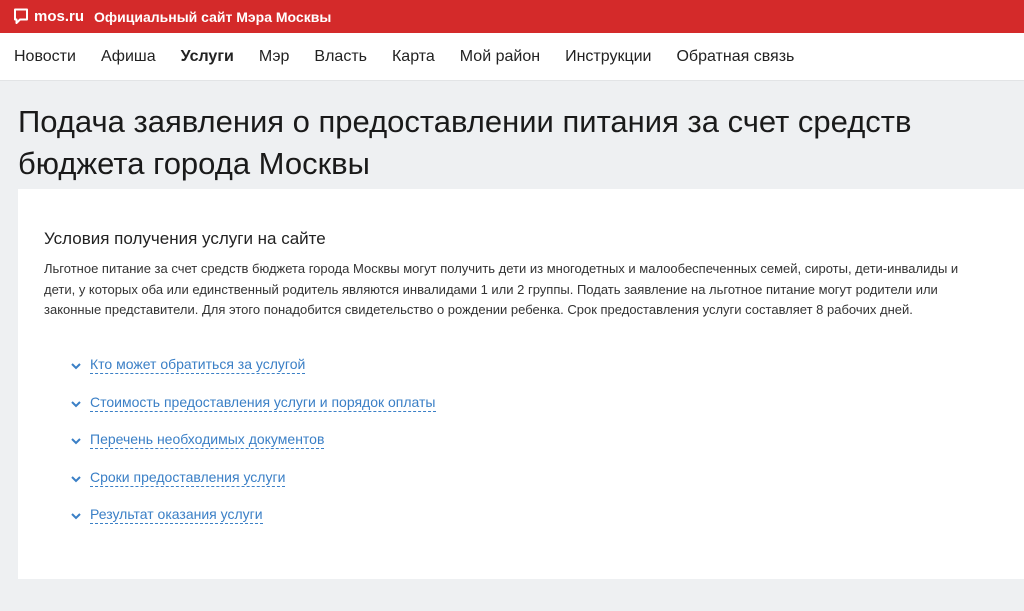 Image resolution: width=1024 pixels, height=611 pixels. I want to click on nav-item-government: Власть, so click(340, 57).